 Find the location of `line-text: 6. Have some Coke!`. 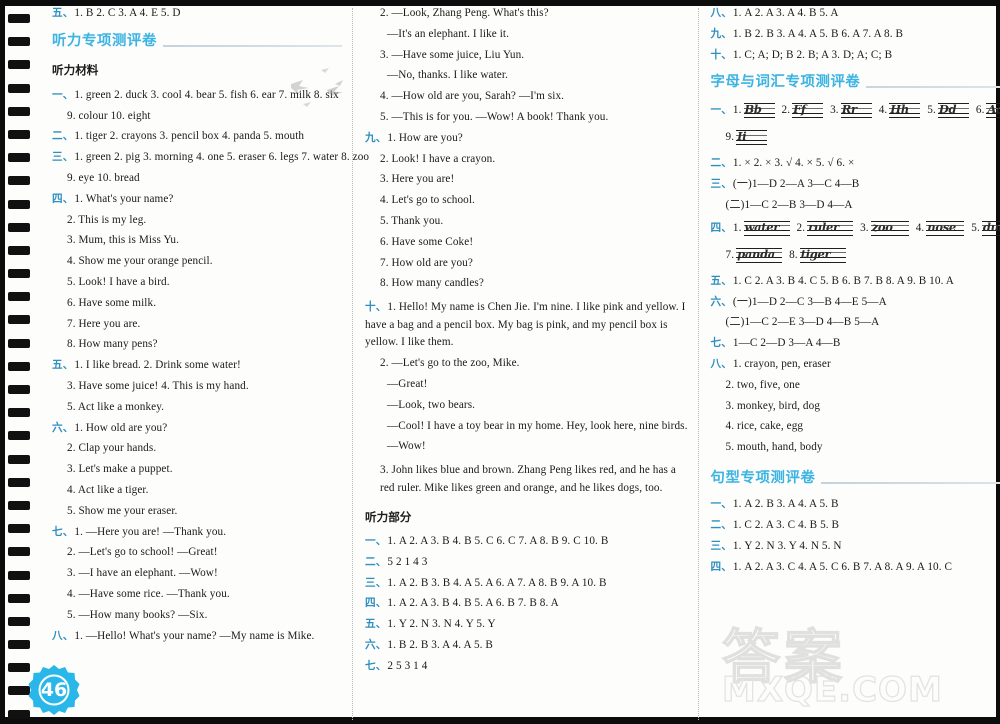

line-text: 6. Have some Coke! is located at coordinates (427, 241).